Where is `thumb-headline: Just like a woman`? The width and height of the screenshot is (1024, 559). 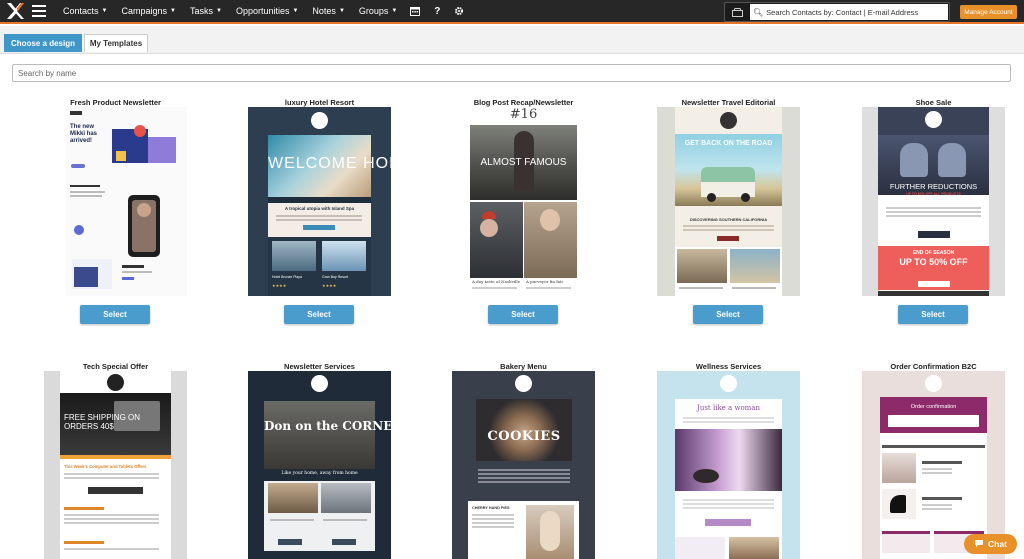
thumb-headline: Just like a woman is located at coordinates (728, 408).